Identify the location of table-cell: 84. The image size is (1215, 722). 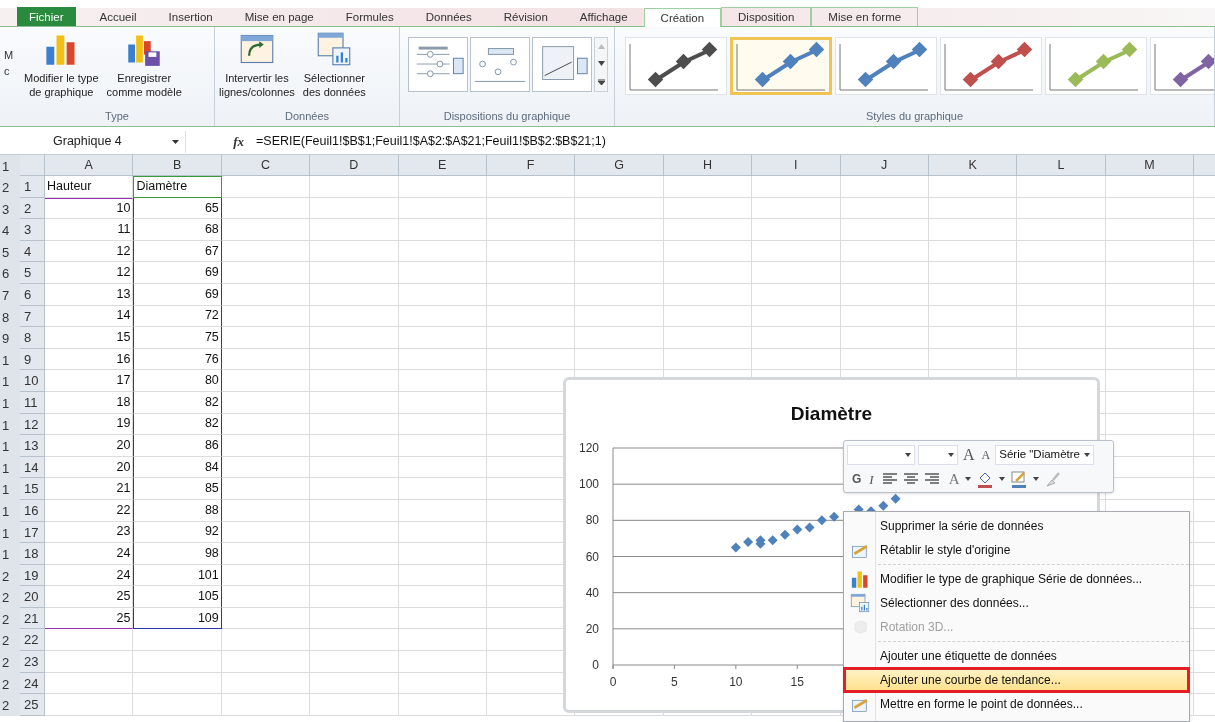
(177, 467).